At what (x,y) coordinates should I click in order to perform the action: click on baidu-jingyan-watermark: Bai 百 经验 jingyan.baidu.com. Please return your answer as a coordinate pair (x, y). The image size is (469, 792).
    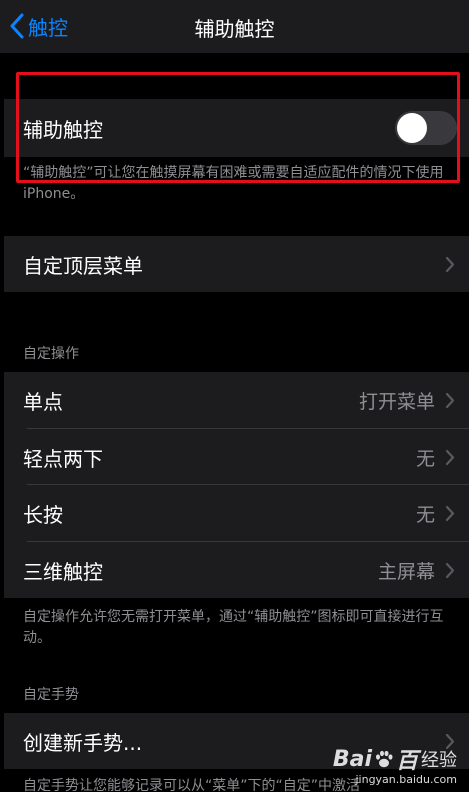
    Looking at the image, I should click on (394, 765).